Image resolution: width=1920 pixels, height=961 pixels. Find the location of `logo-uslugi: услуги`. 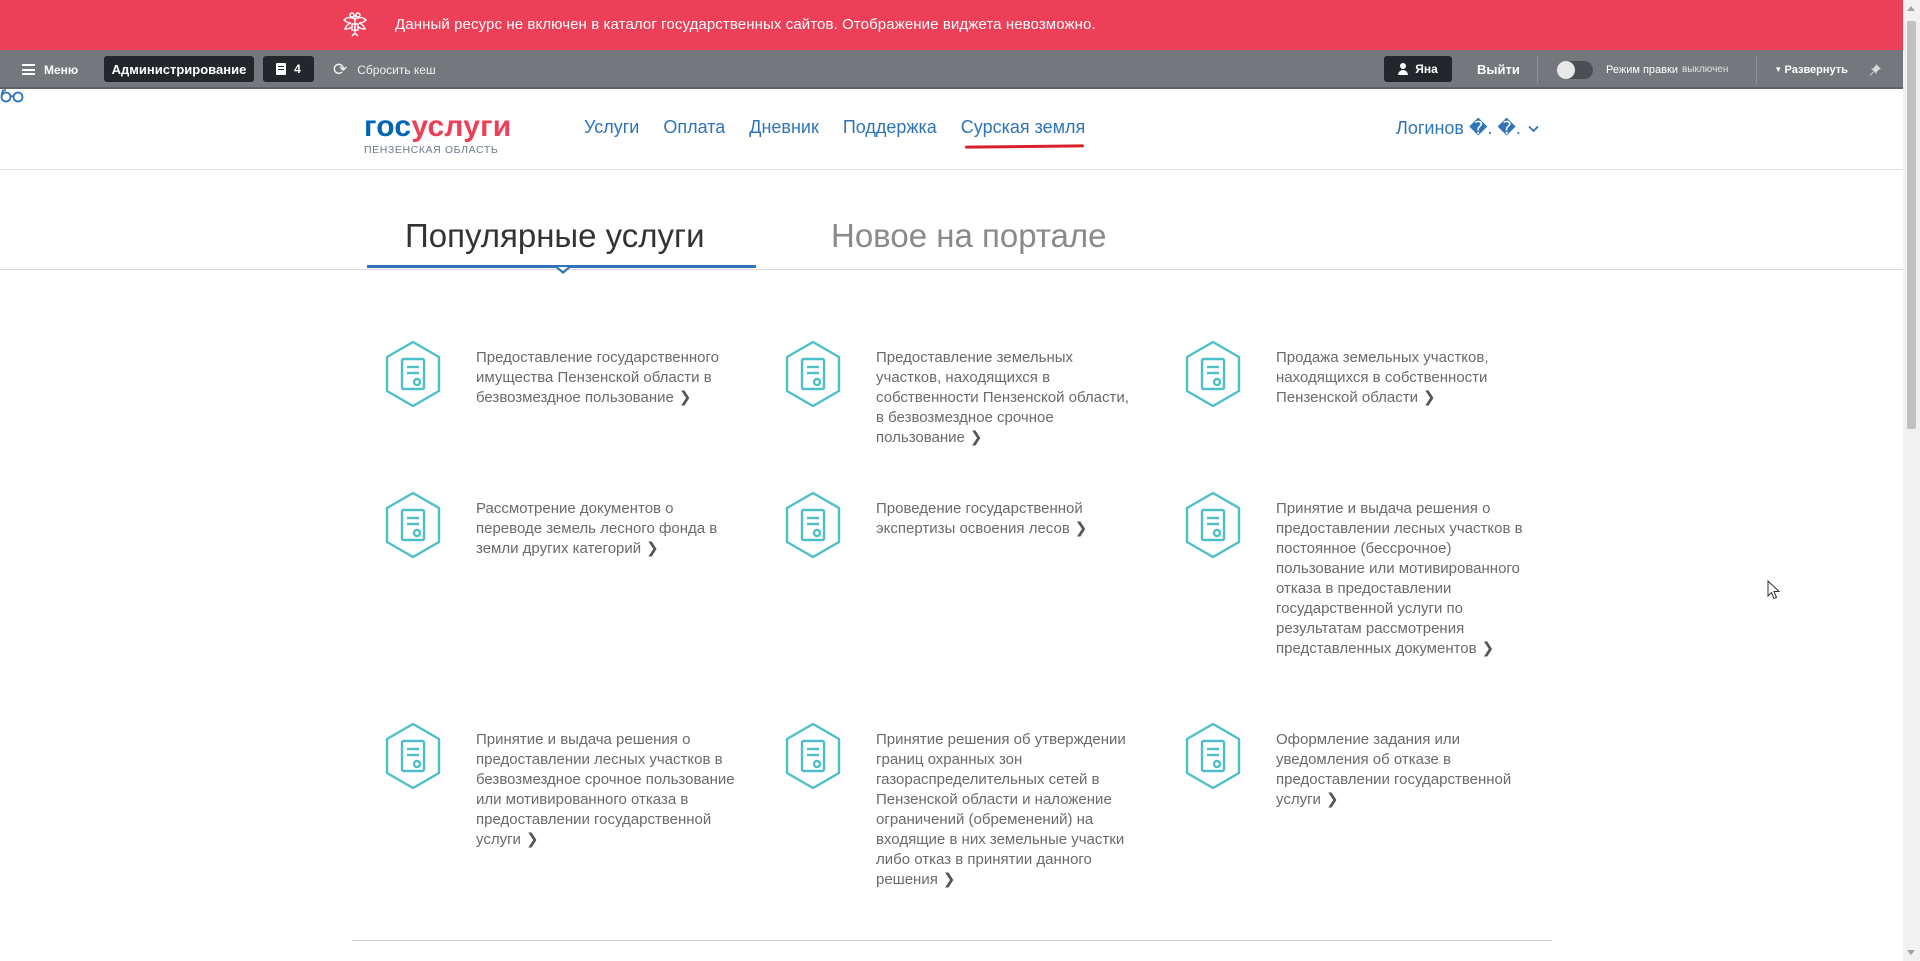

logo-uslugi: услуги is located at coordinates (461, 126).